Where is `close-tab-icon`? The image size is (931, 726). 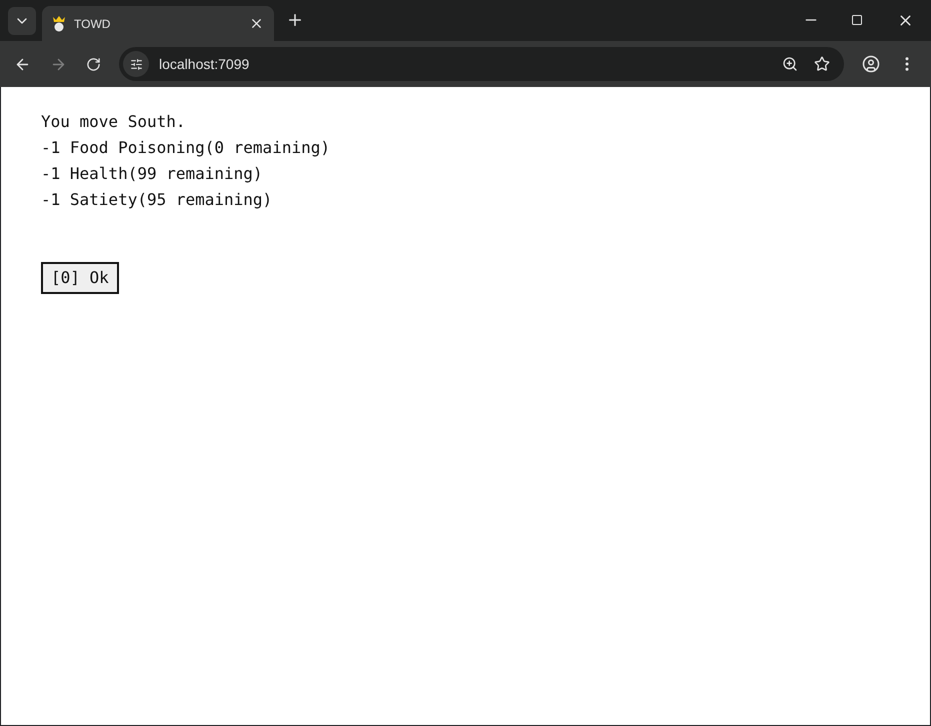 close-tab-icon is located at coordinates (256, 23).